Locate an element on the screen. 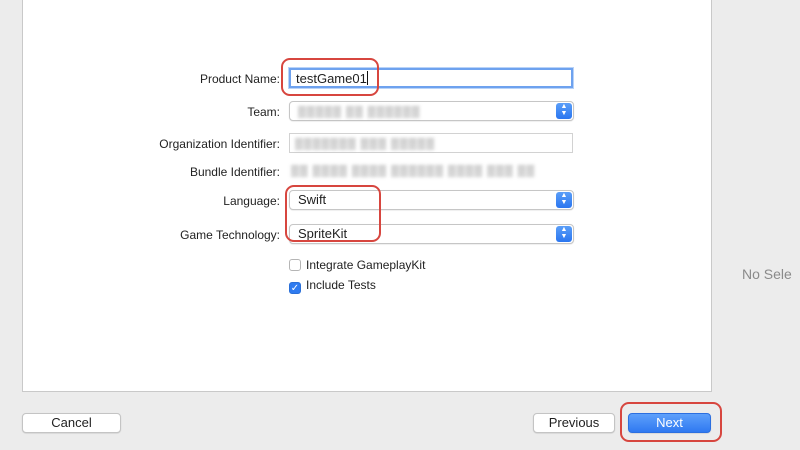 This screenshot has height=450, width=800. team-value: ▒▒▒▒▒ ▒▒ ▒▒▒▒▒▒ is located at coordinates (359, 112).